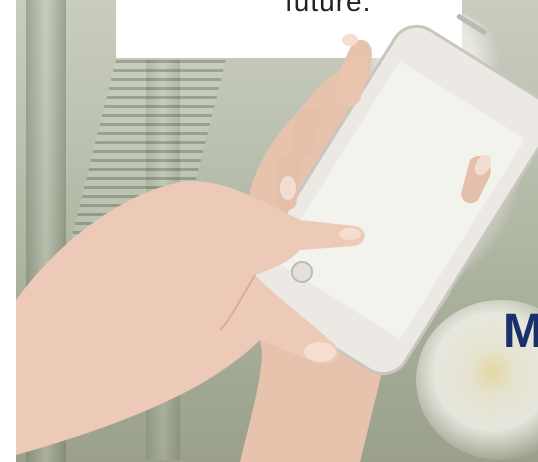  I want to click on side-heading-fragment: M, so click(520, 331).